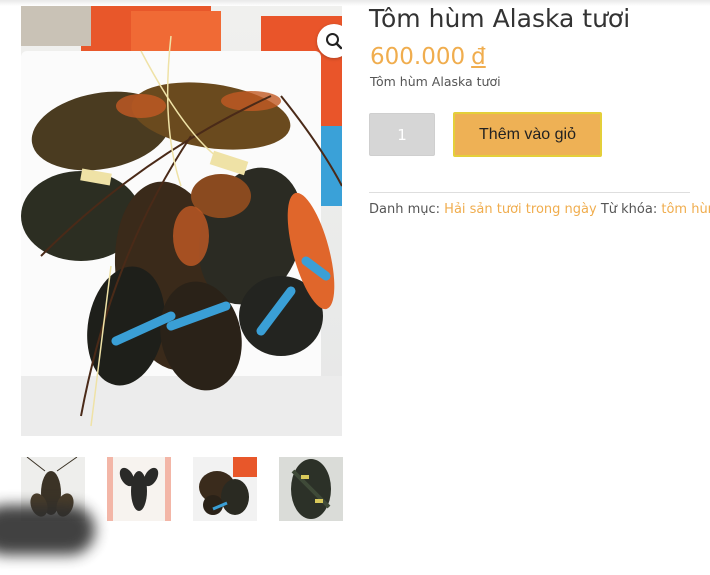 The image size is (710, 575). I want to click on product-short-description: Tôm hùm Alaska tươi, so click(435, 81).